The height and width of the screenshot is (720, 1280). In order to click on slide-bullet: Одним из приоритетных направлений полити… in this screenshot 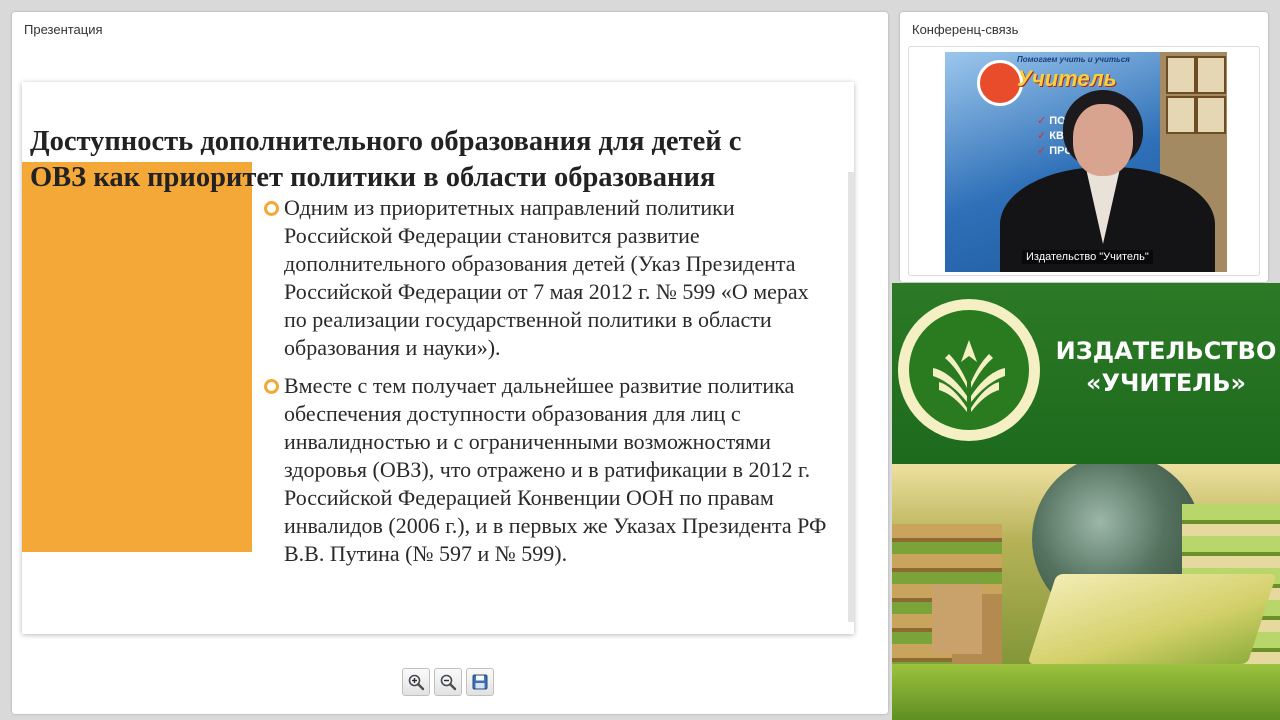, I will do `click(549, 278)`.